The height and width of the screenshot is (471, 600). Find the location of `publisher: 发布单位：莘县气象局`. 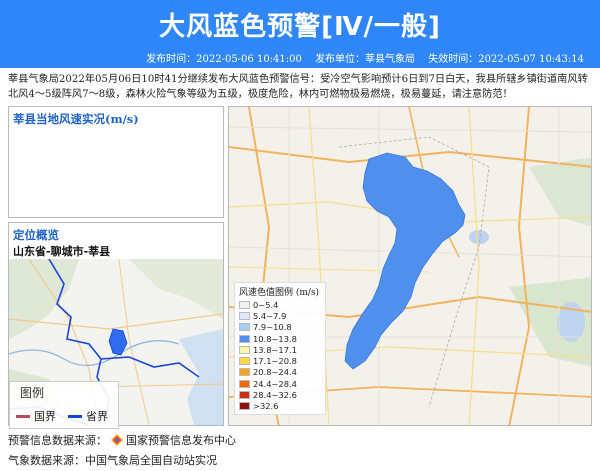

publisher: 发布单位：莘县气象局 is located at coordinates (365, 59).